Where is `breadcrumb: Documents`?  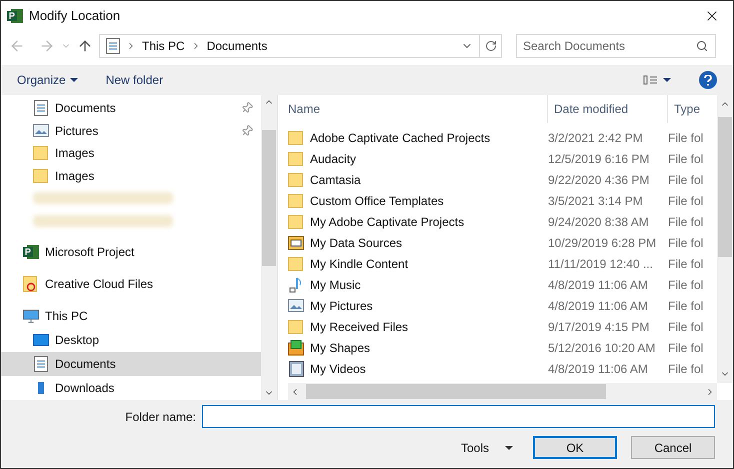 breadcrumb: Documents is located at coordinates (237, 46).